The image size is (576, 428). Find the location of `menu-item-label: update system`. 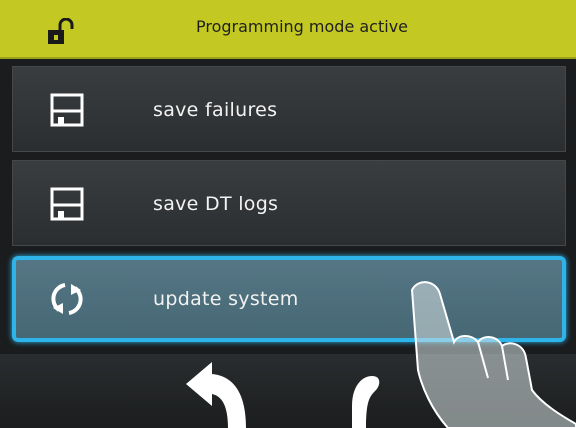

menu-item-label: update system is located at coordinates (226, 299).